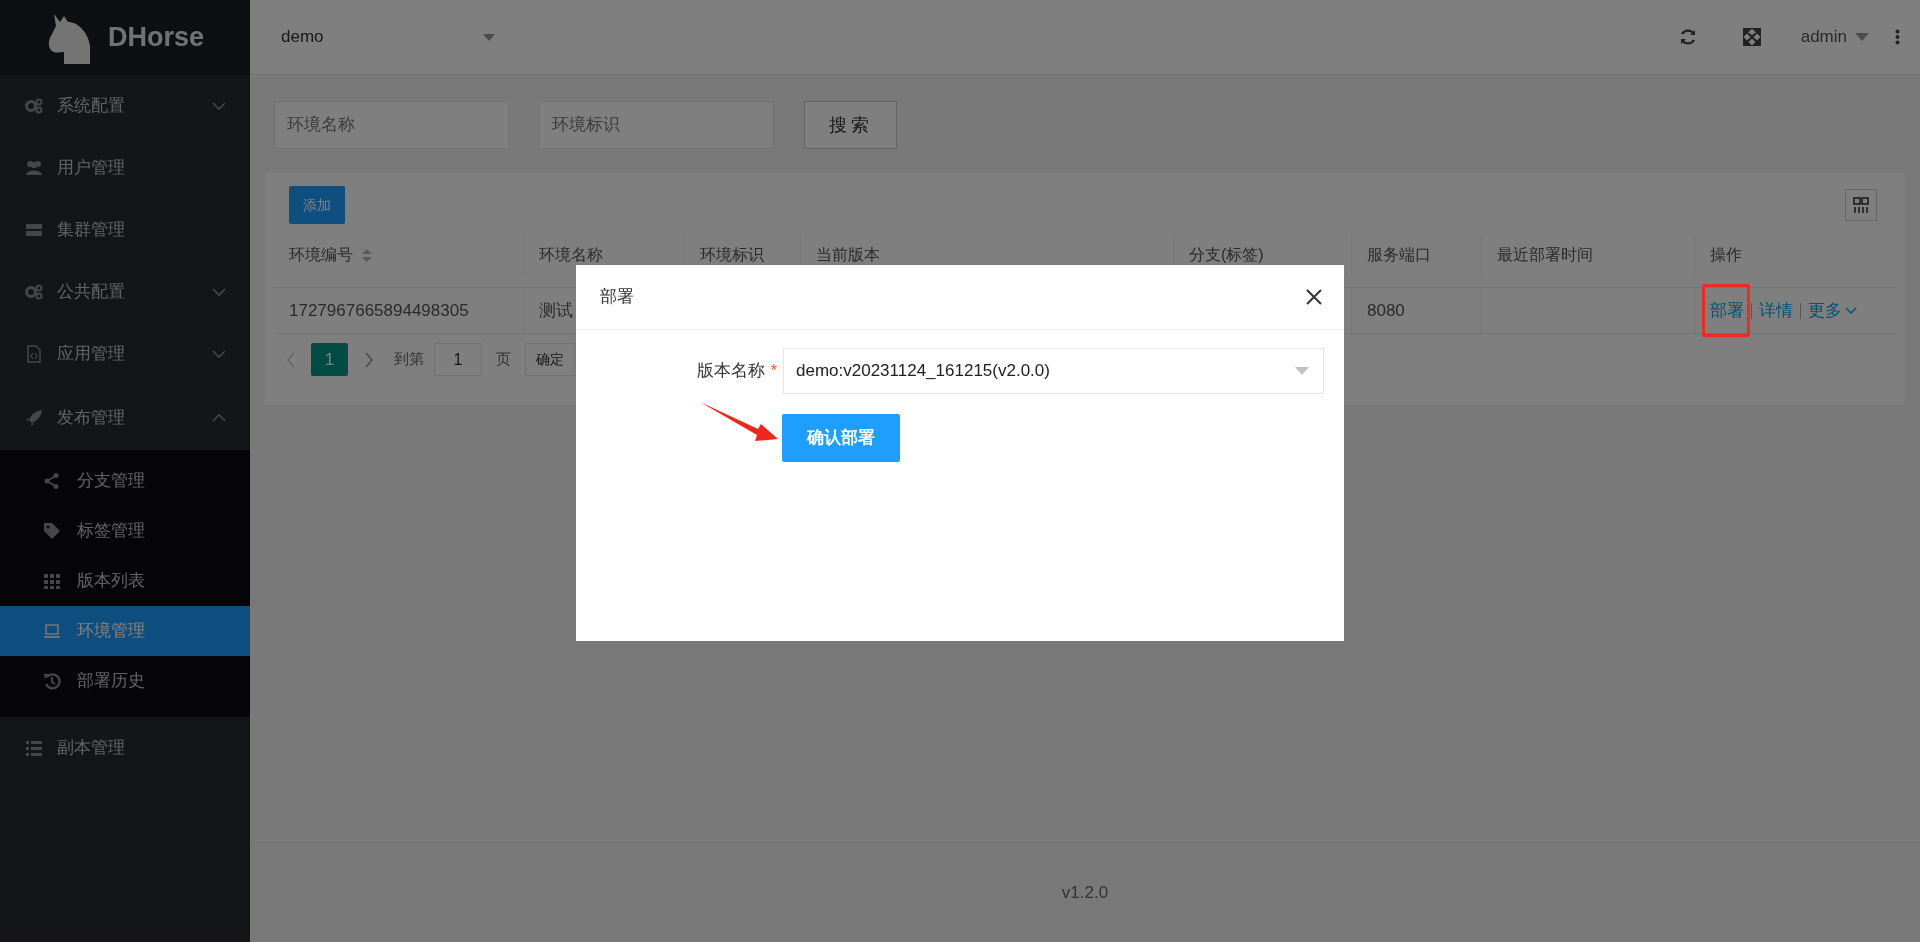 This screenshot has height=942, width=1920. I want to click on search-field: 环境名称, so click(391, 125).